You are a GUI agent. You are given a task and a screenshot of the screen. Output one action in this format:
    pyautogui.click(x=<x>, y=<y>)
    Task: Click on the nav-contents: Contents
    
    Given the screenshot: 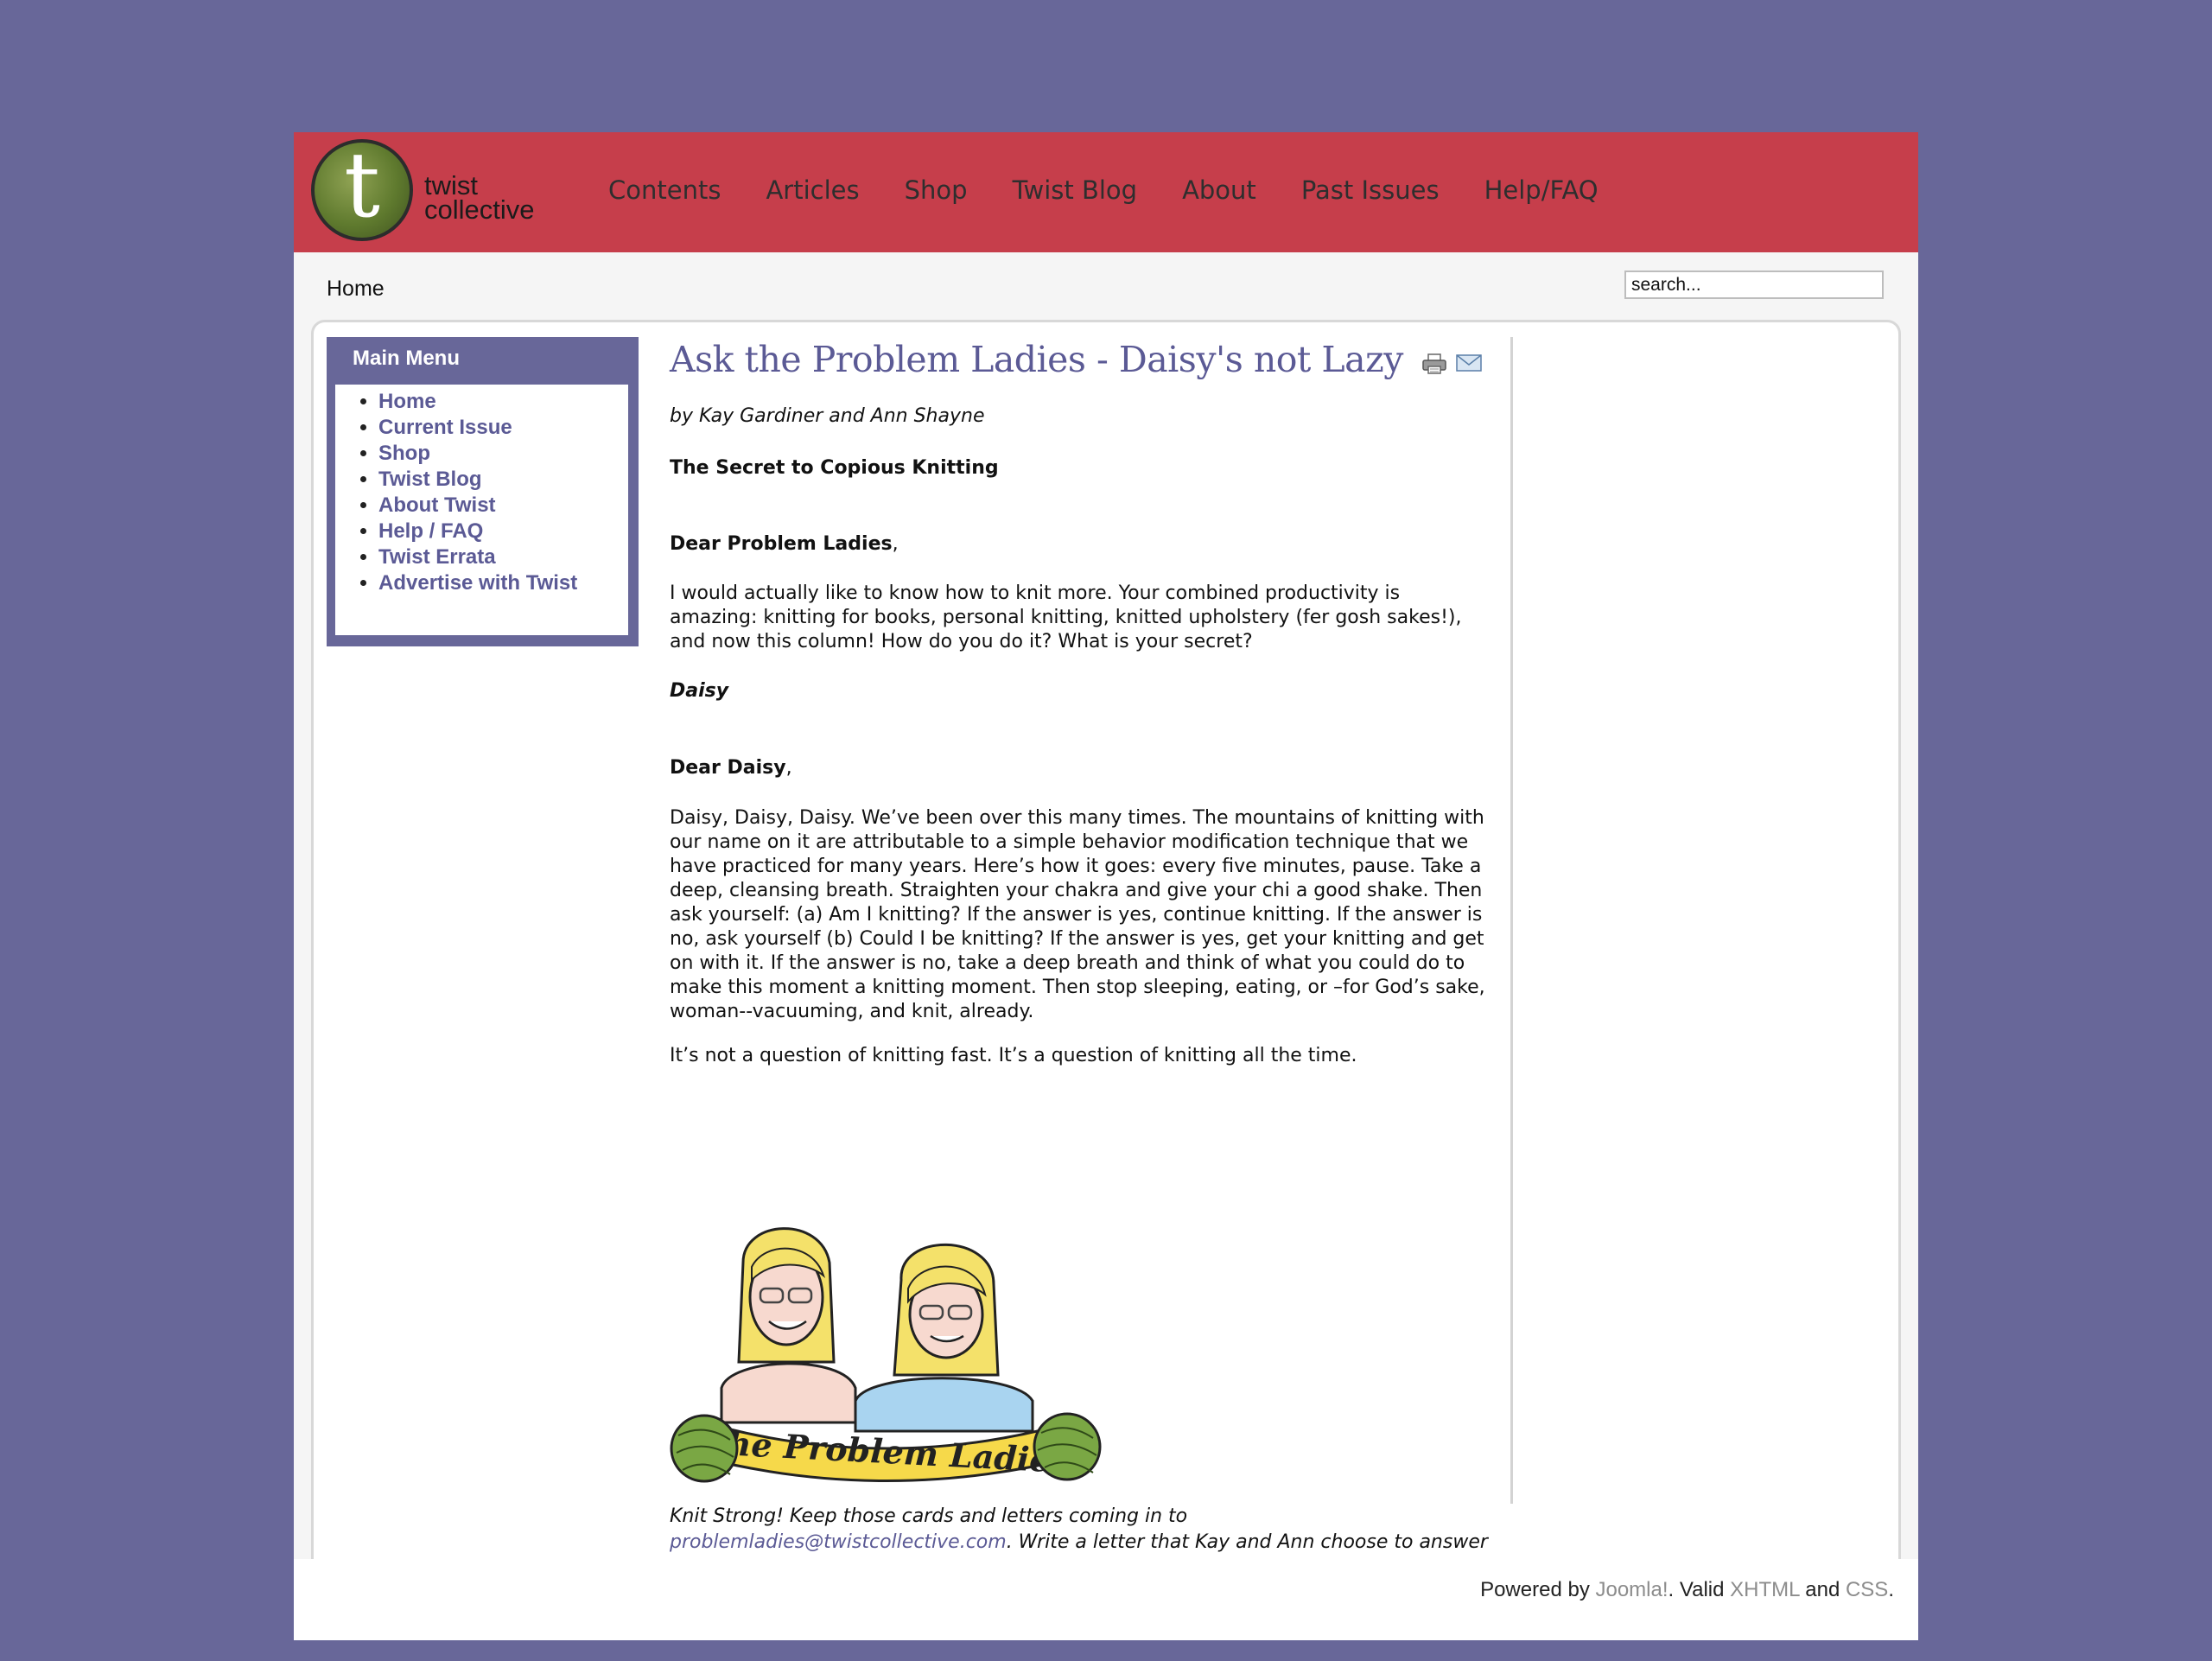 What is the action you would take?
    pyautogui.click(x=664, y=190)
    